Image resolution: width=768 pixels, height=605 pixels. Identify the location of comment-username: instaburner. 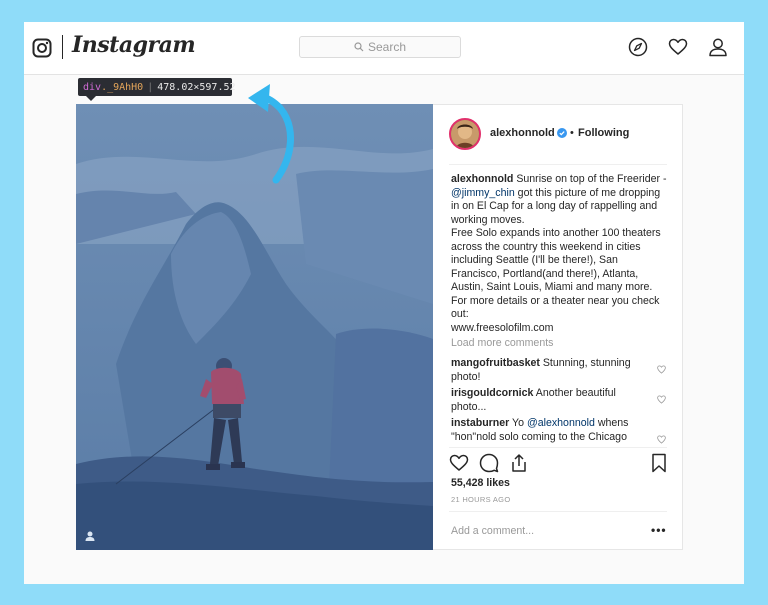
(480, 423).